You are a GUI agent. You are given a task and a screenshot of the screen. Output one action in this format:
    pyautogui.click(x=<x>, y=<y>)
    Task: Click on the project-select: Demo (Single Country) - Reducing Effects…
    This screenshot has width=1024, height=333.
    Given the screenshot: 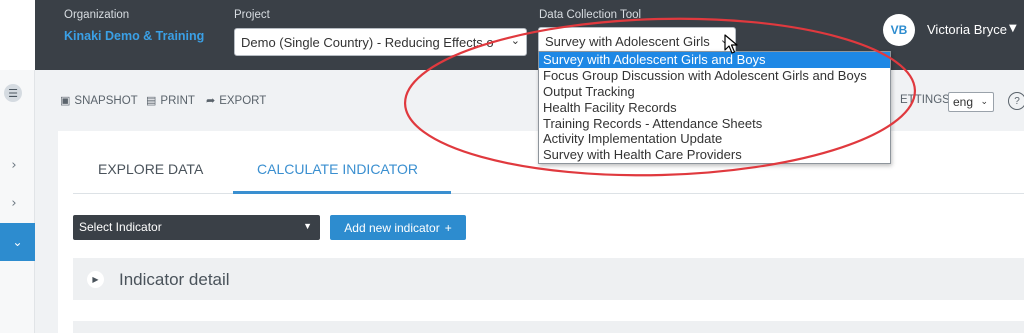 What is the action you would take?
    pyautogui.click(x=380, y=42)
    